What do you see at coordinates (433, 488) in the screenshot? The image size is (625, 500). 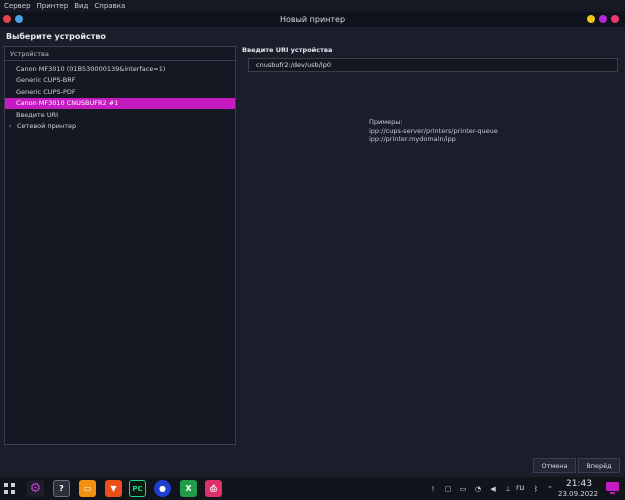 I see `notification-icon: !` at bounding box center [433, 488].